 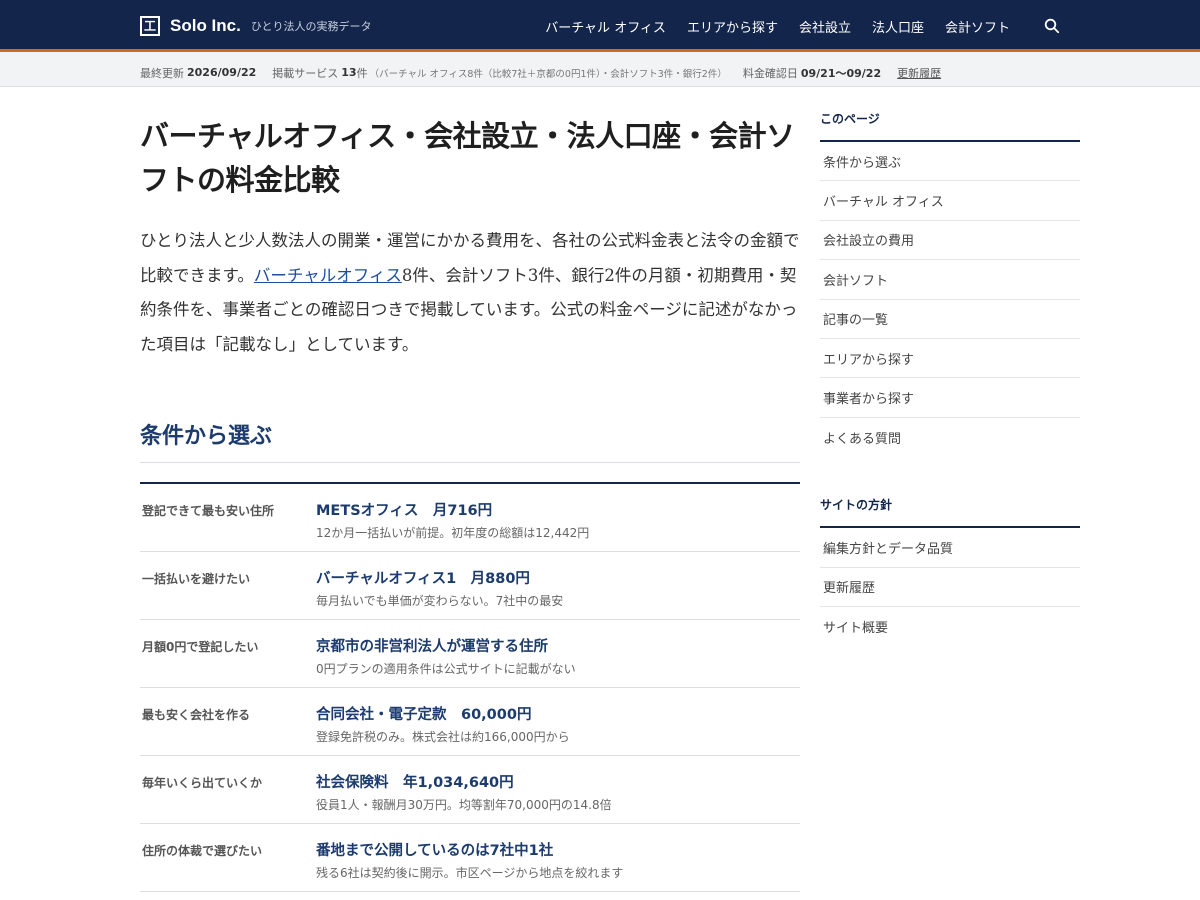 I want to click on virtual-office-link: バーチャルオフィス, so click(x=328, y=275).